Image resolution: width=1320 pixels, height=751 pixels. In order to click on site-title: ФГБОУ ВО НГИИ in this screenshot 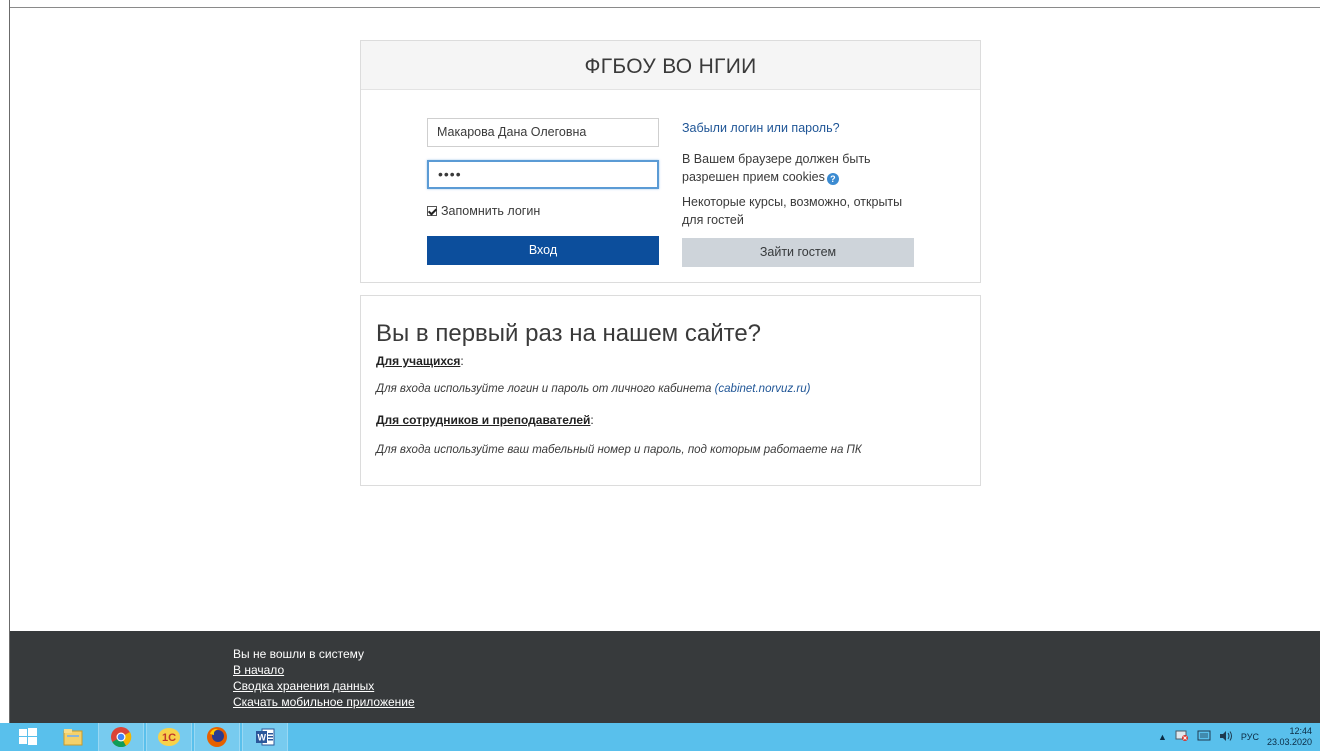, I will do `click(670, 65)`.